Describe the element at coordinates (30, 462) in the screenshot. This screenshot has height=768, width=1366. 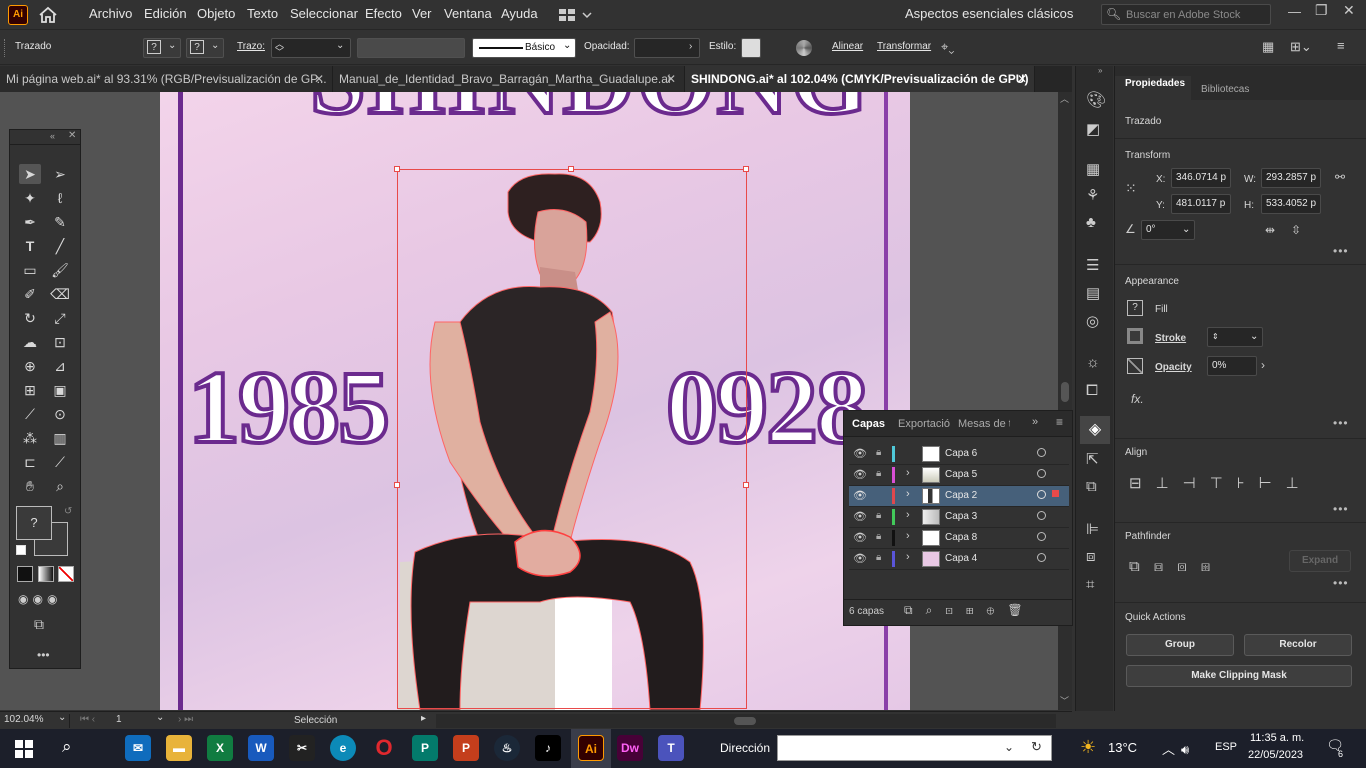
I see `artboard-tool-icon: ⊏` at that location.